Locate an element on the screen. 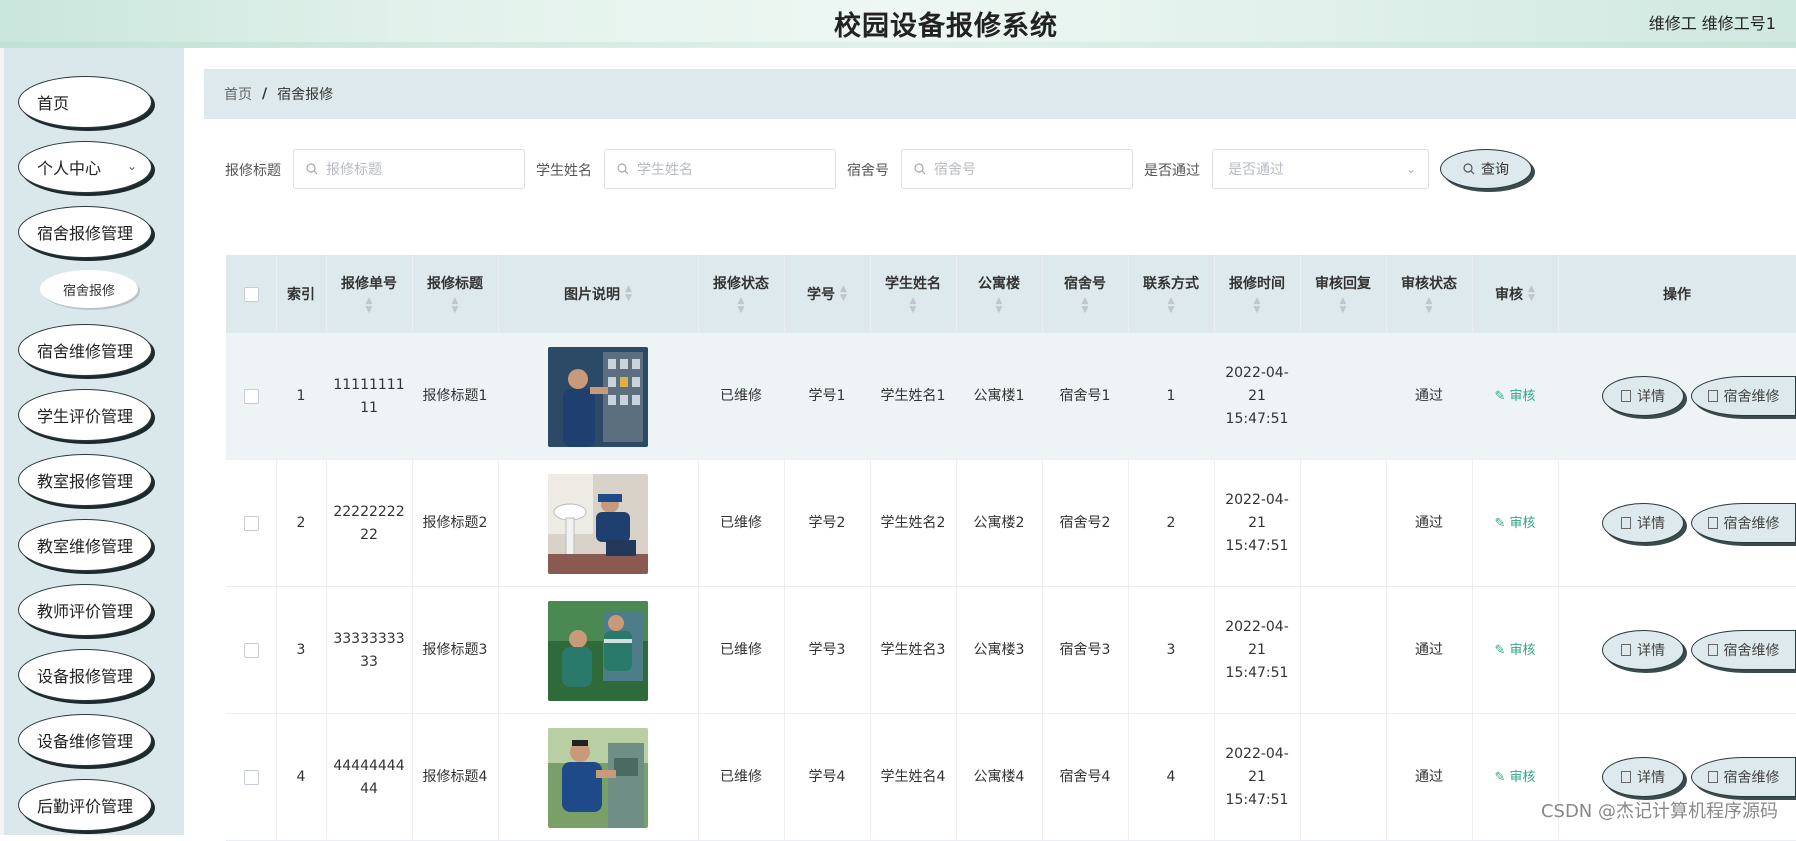  top-header: 校园设备报修系统 维修工 维修工号1 is located at coordinates (898, 24).